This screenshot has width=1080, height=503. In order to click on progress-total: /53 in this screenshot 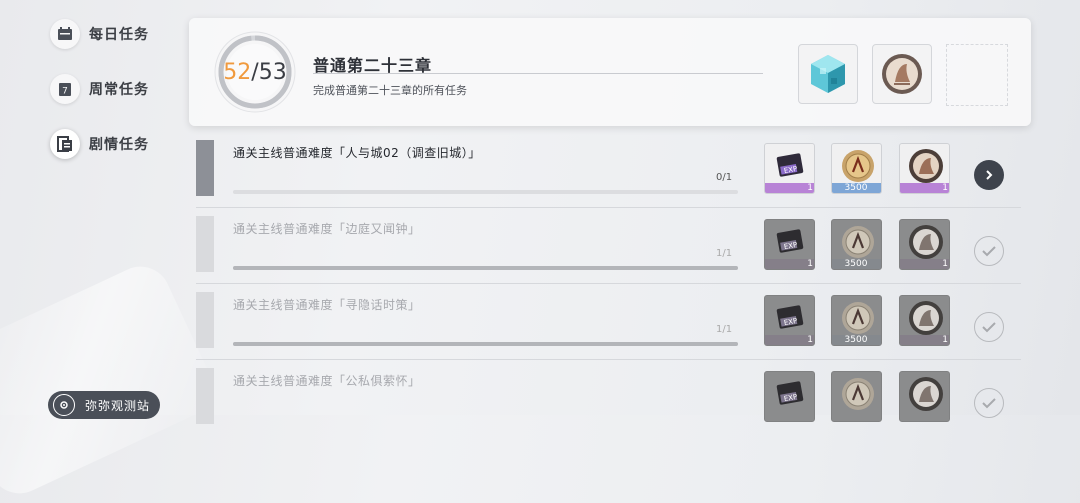, I will do `click(269, 72)`.